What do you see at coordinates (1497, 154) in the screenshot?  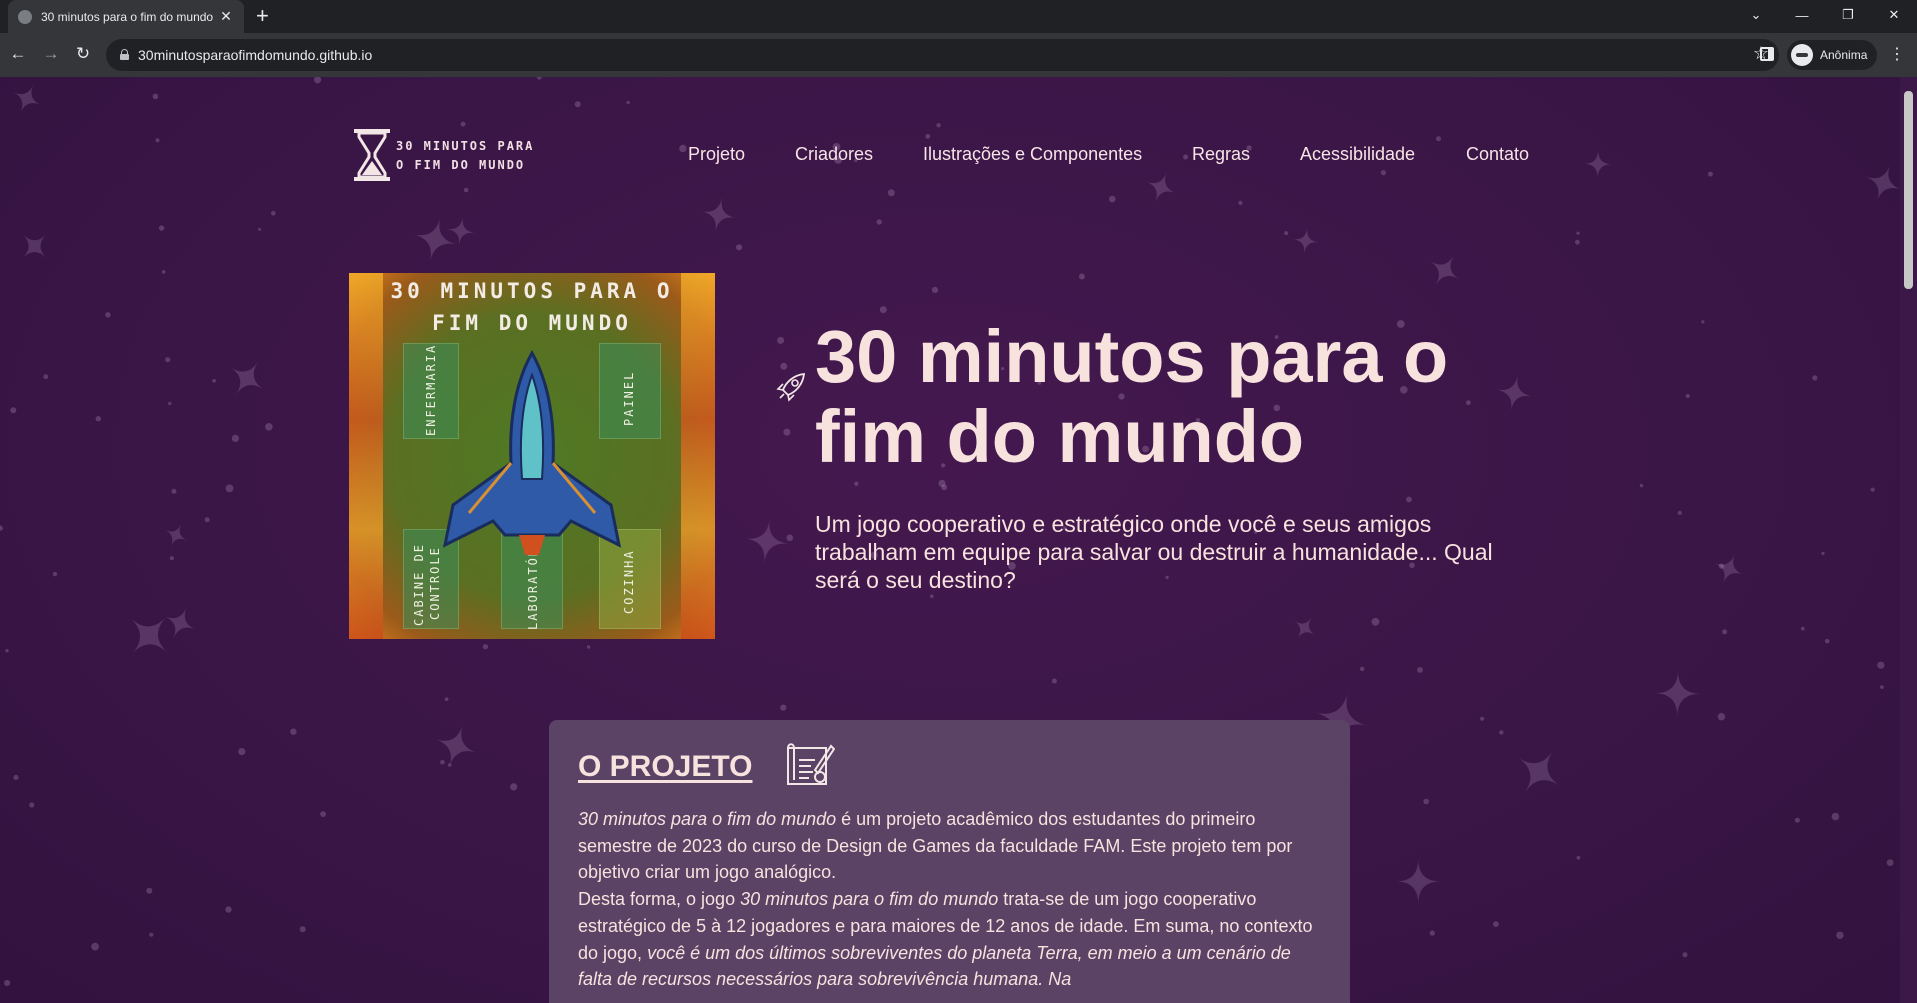 I see `nav-contato: Contato` at bounding box center [1497, 154].